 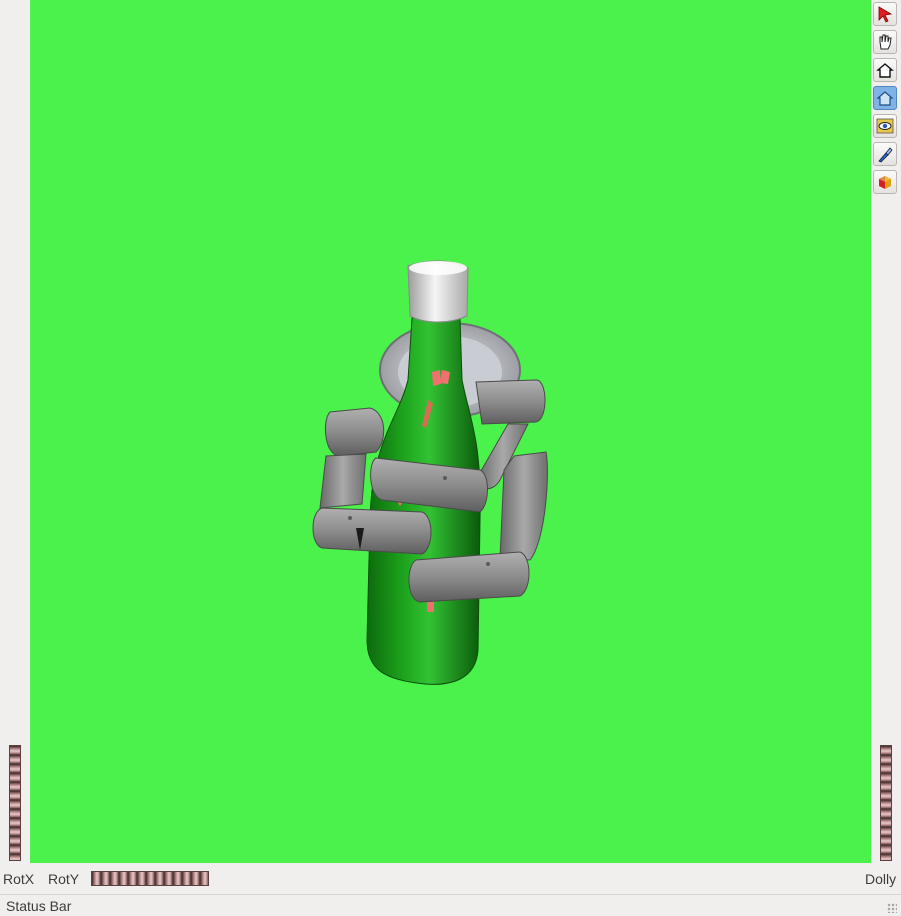 I want to click on rotx-label: RotX, so click(x=19, y=879).